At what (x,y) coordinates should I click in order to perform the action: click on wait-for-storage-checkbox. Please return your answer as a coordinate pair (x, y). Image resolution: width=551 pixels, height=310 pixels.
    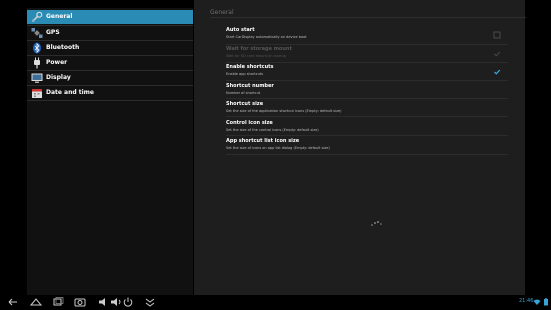
    Looking at the image, I should click on (497, 54).